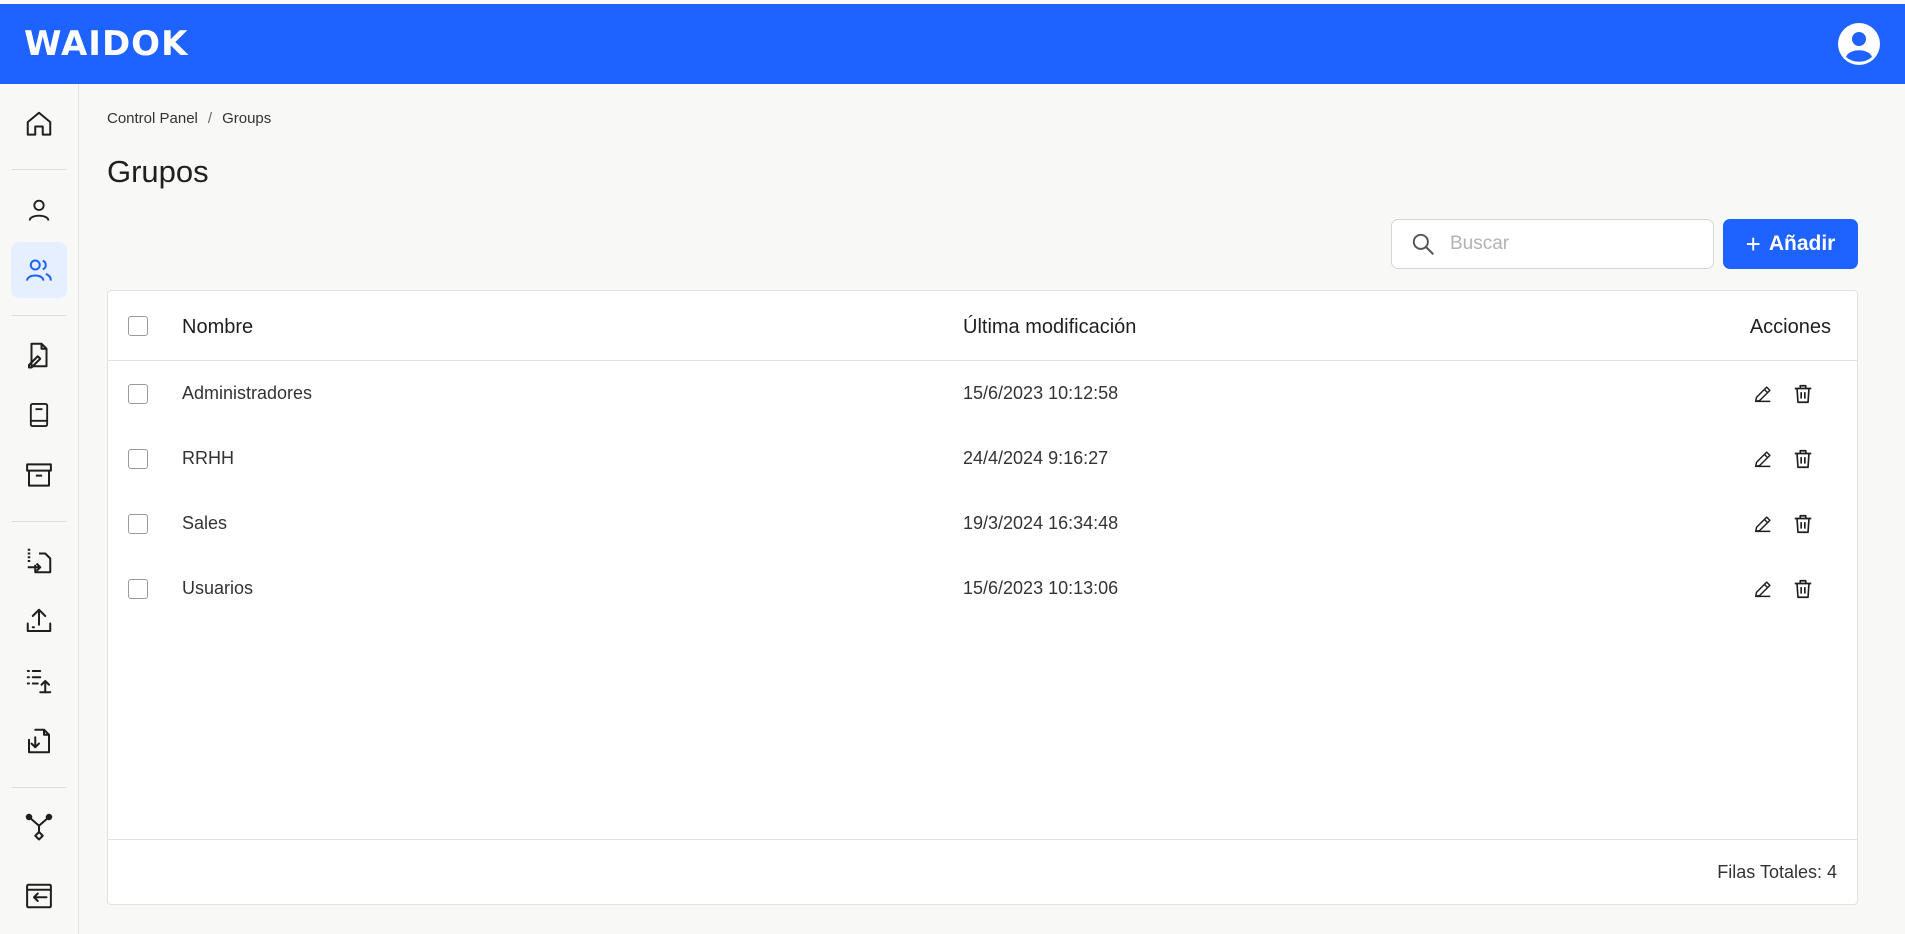 This screenshot has height=934, width=1905. Describe the element at coordinates (1423, 244) in the screenshot. I see `search-icon` at that location.